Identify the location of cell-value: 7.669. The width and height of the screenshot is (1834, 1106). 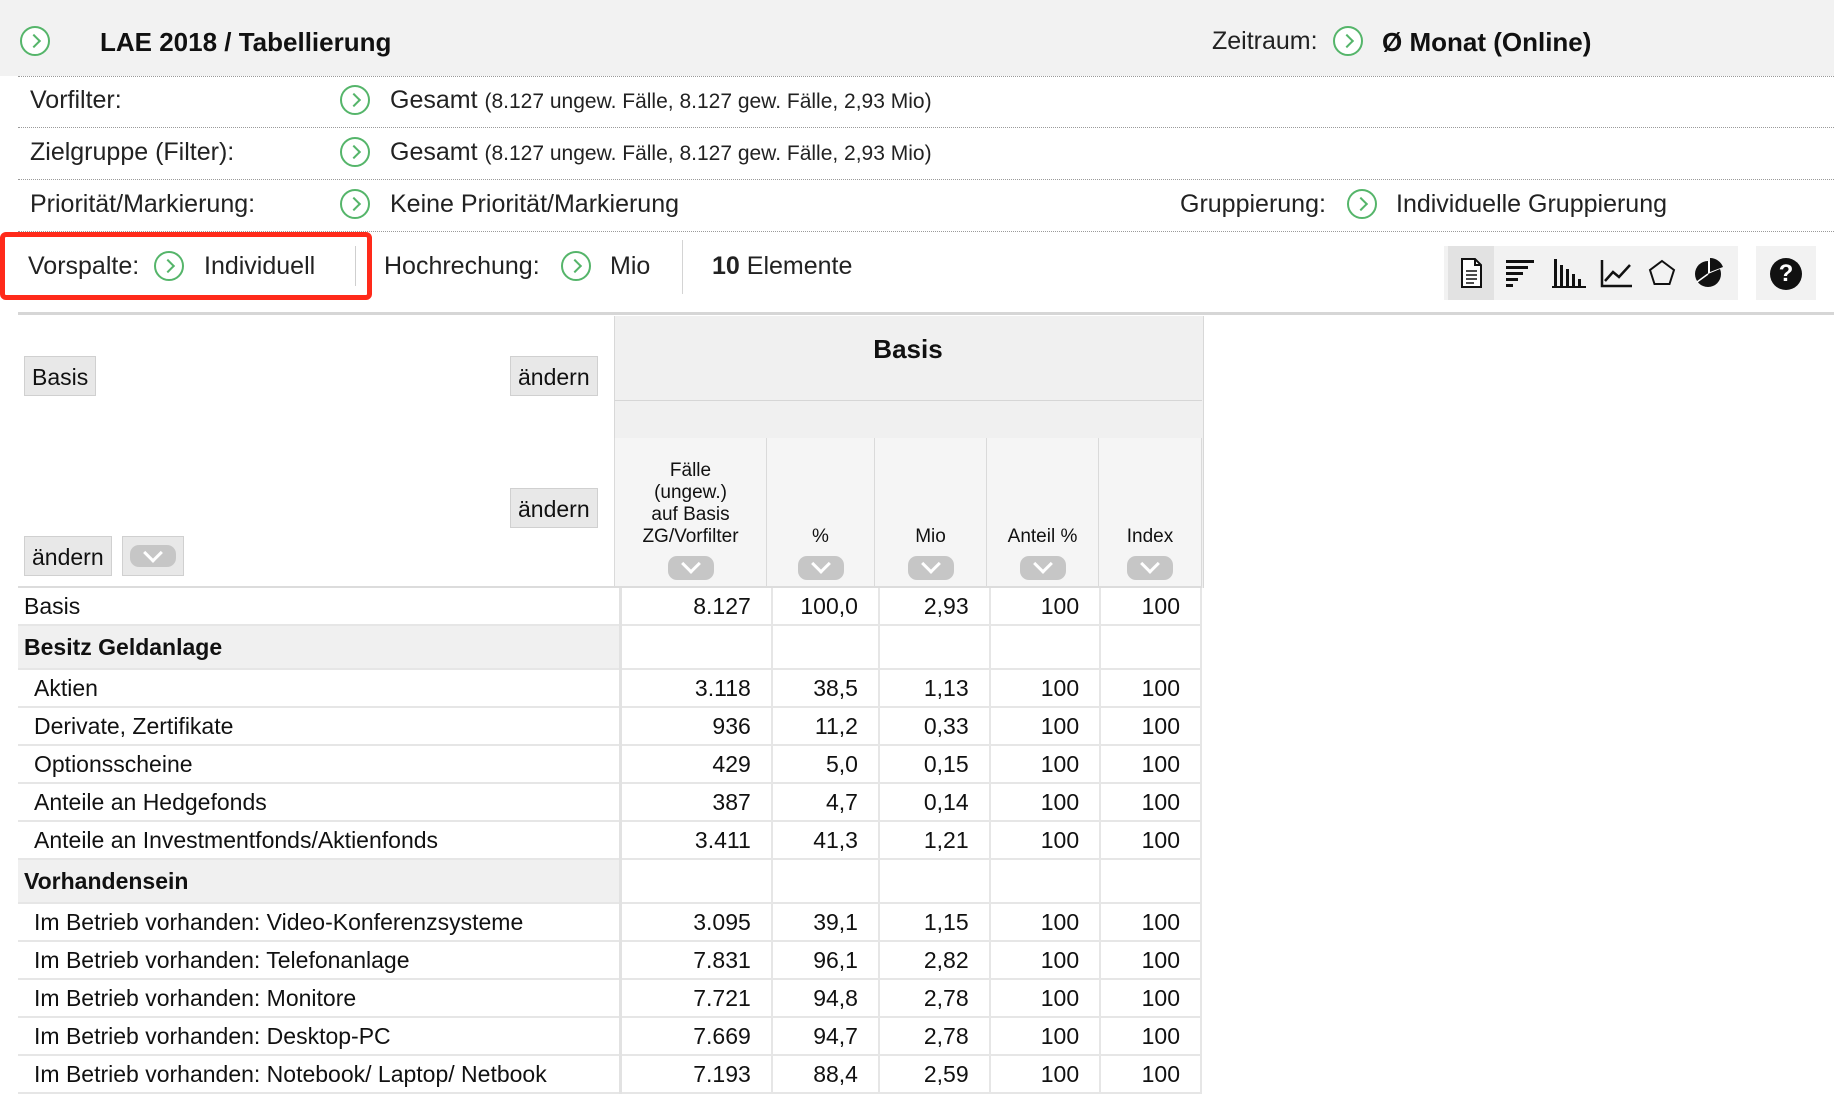
(696, 1036).